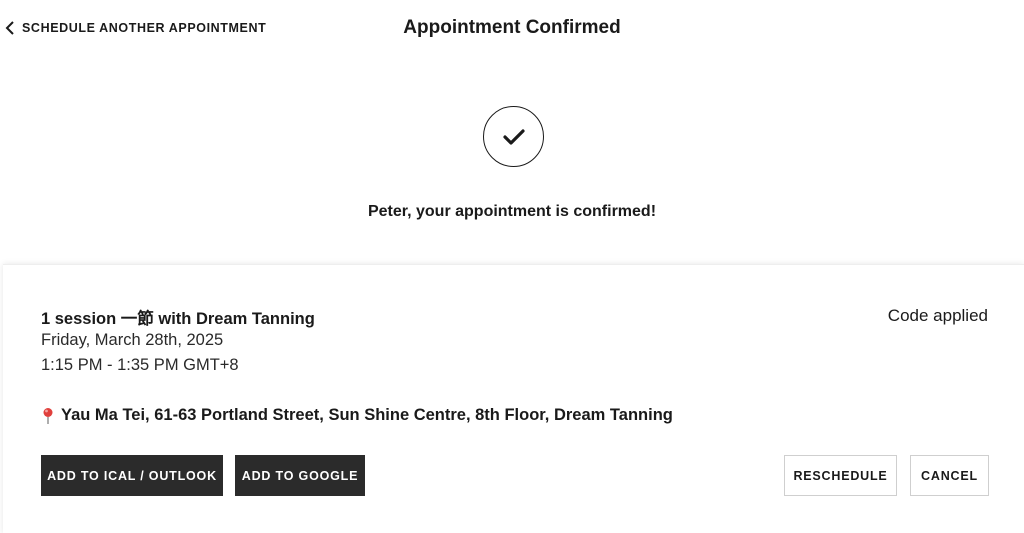  I want to click on page-title: Appointment Confirmed, so click(512, 27).